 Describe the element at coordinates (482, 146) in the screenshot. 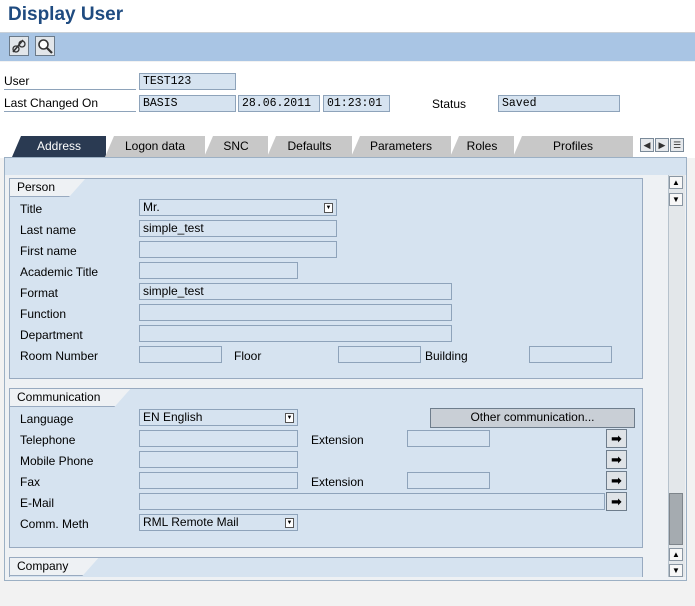

I see `tab-roles: Roles` at that location.